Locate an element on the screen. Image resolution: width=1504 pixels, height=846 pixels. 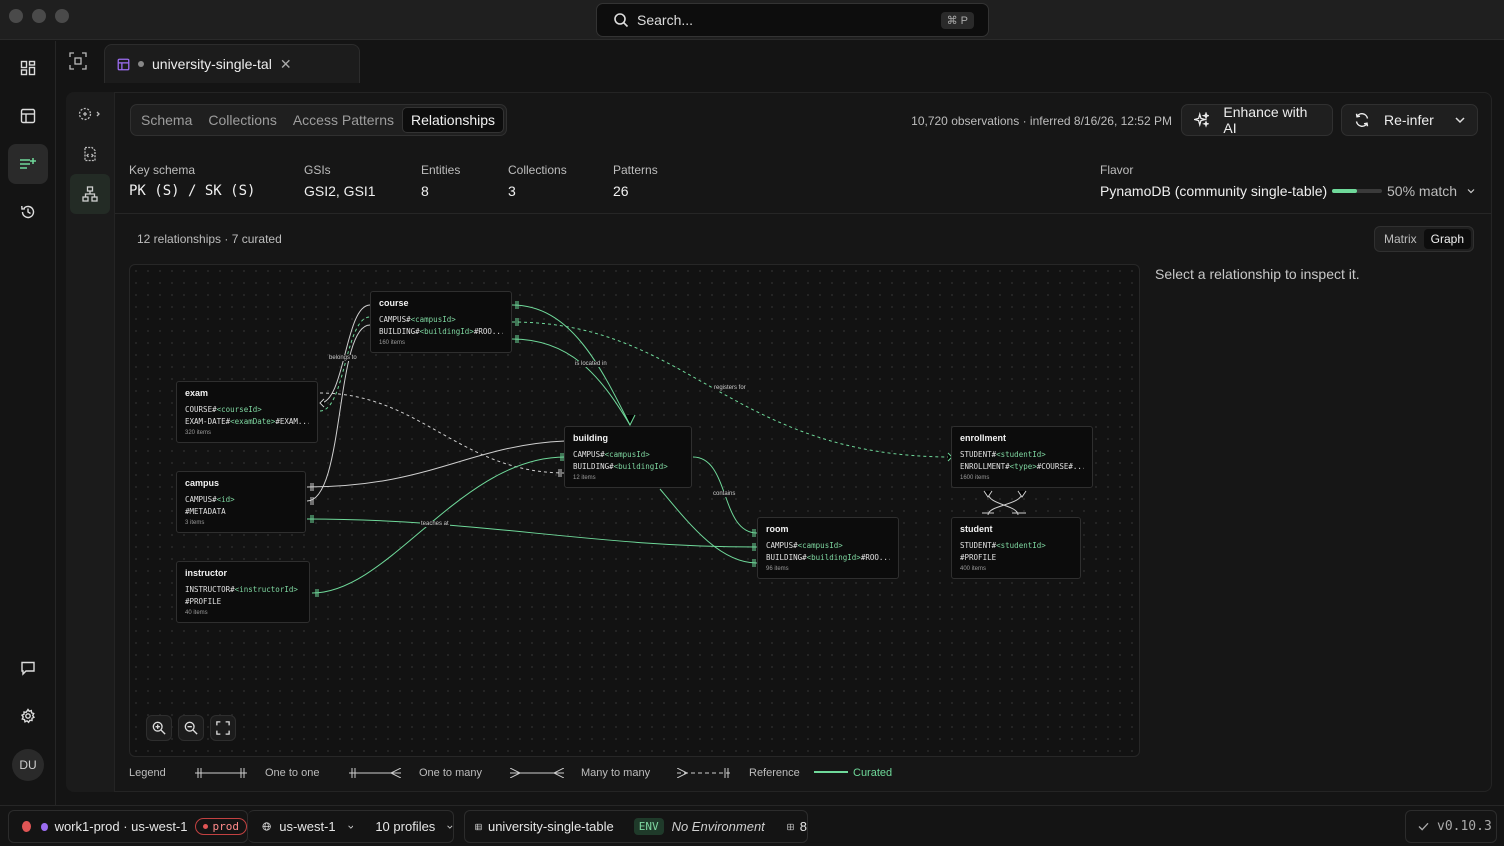
version-info: v0.10.3 is located at coordinates (1451, 826).